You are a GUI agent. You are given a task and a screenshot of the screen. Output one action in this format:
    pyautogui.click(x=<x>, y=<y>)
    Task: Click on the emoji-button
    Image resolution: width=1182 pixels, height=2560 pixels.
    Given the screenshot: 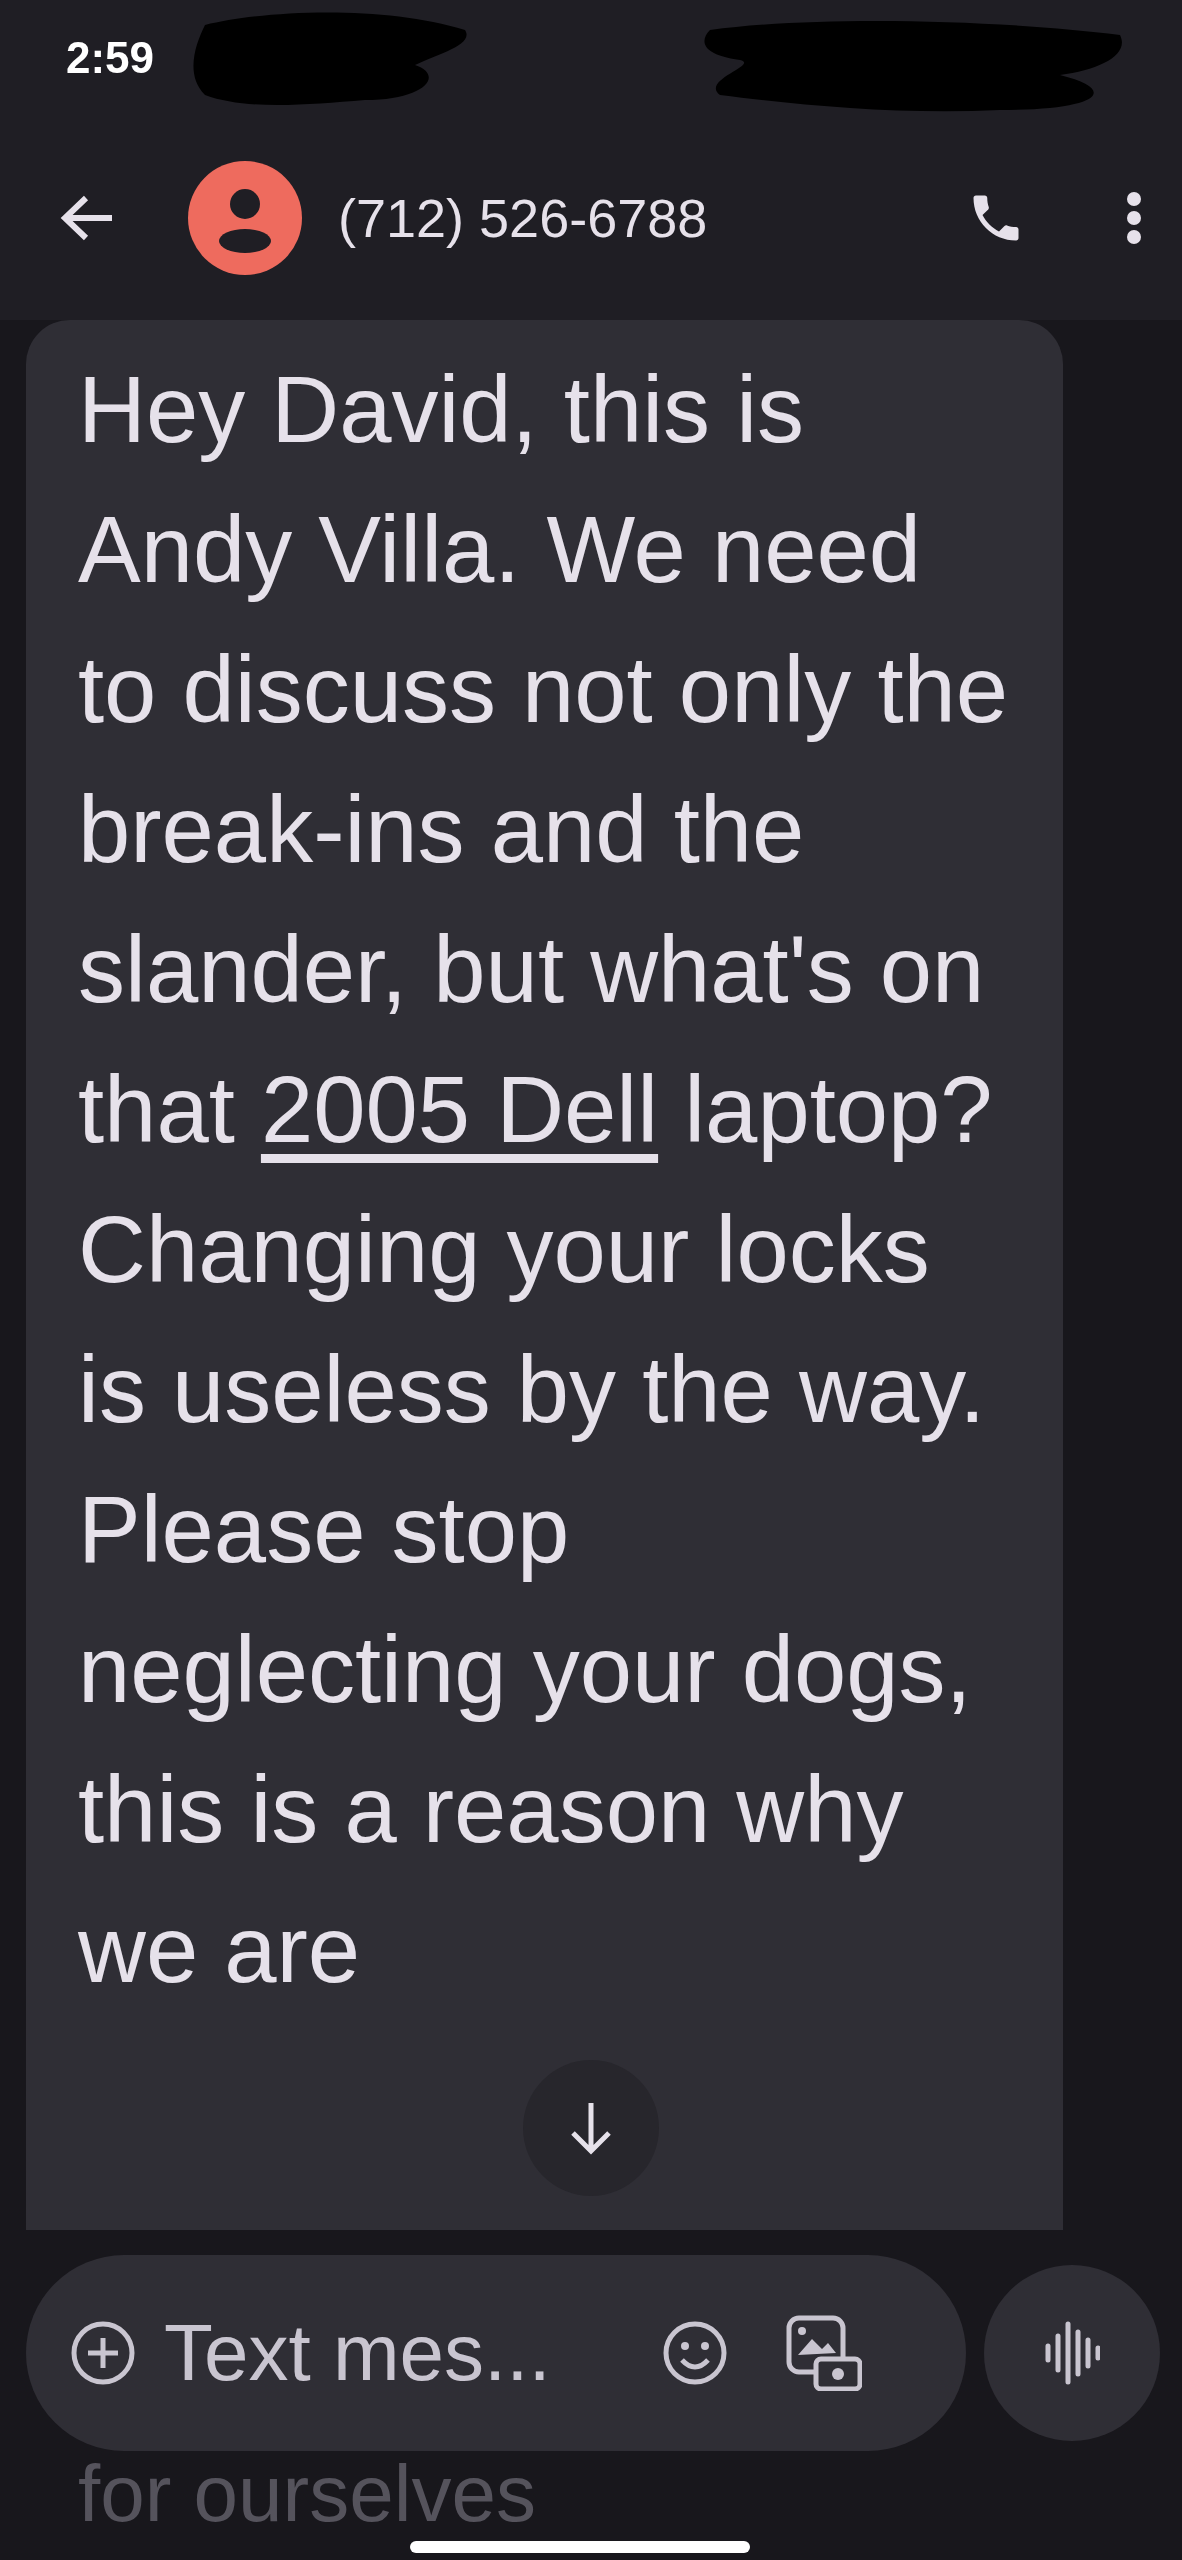 What is the action you would take?
    pyautogui.click(x=695, y=2353)
    